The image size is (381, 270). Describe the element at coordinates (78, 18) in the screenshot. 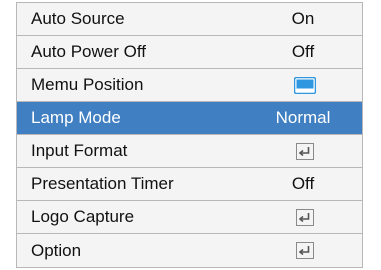

I see `menu-item-label: Auto Source` at that location.